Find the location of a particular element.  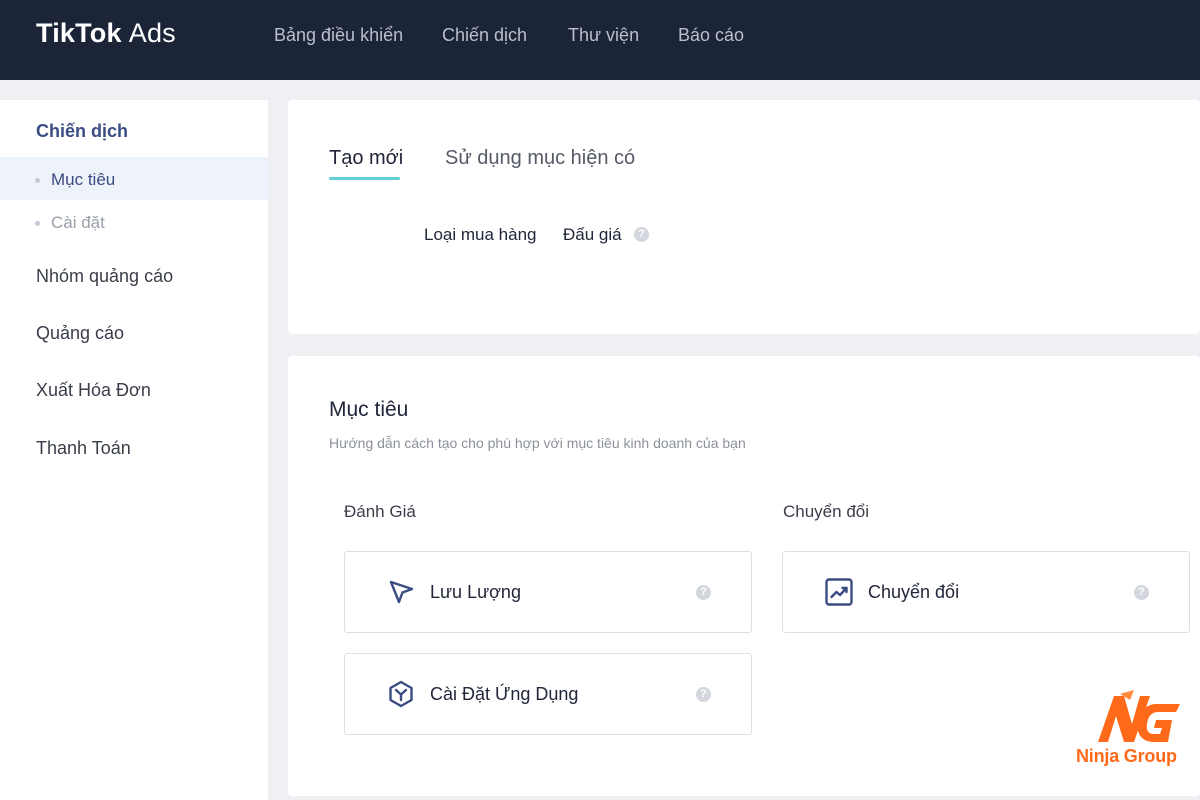

sidebar-item-payment: Thanh Toán is located at coordinates (83, 448).